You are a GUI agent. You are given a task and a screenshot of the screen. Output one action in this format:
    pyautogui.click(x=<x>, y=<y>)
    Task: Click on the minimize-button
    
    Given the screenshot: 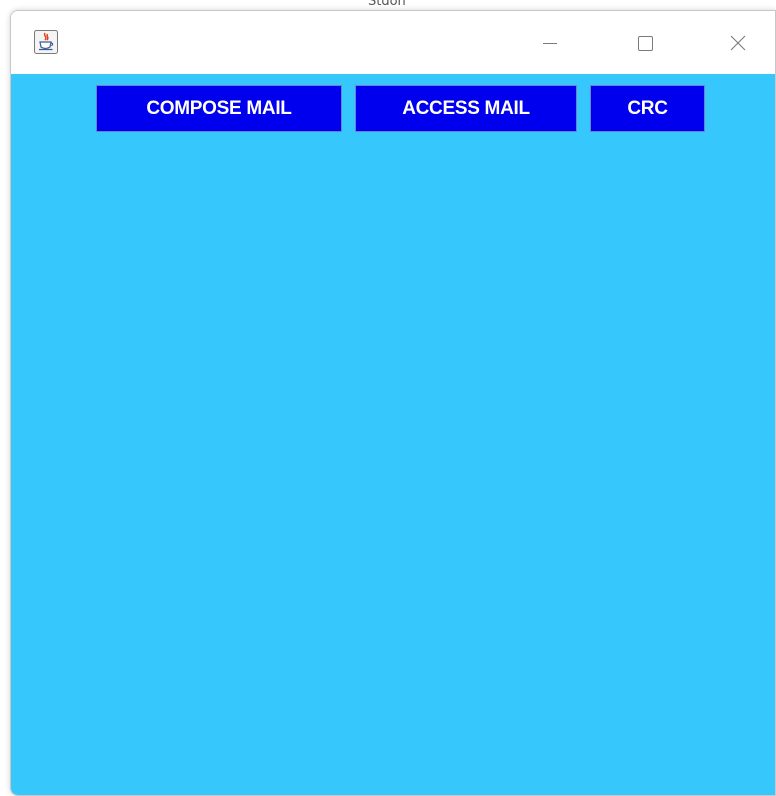 What is the action you would take?
    pyautogui.click(x=550, y=43)
    